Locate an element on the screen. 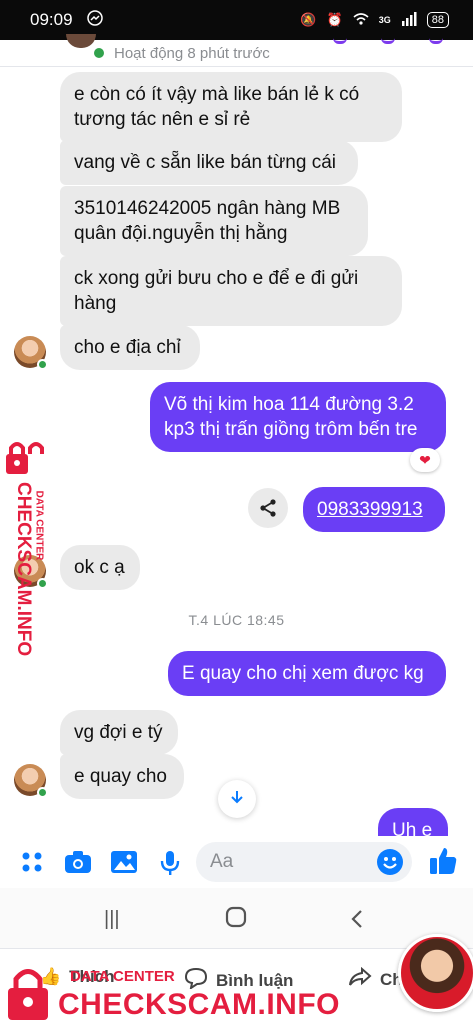 The width and height of the screenshot is (473, 1024). alarm-icon: ⏰ is located at coordinates (334, 19).